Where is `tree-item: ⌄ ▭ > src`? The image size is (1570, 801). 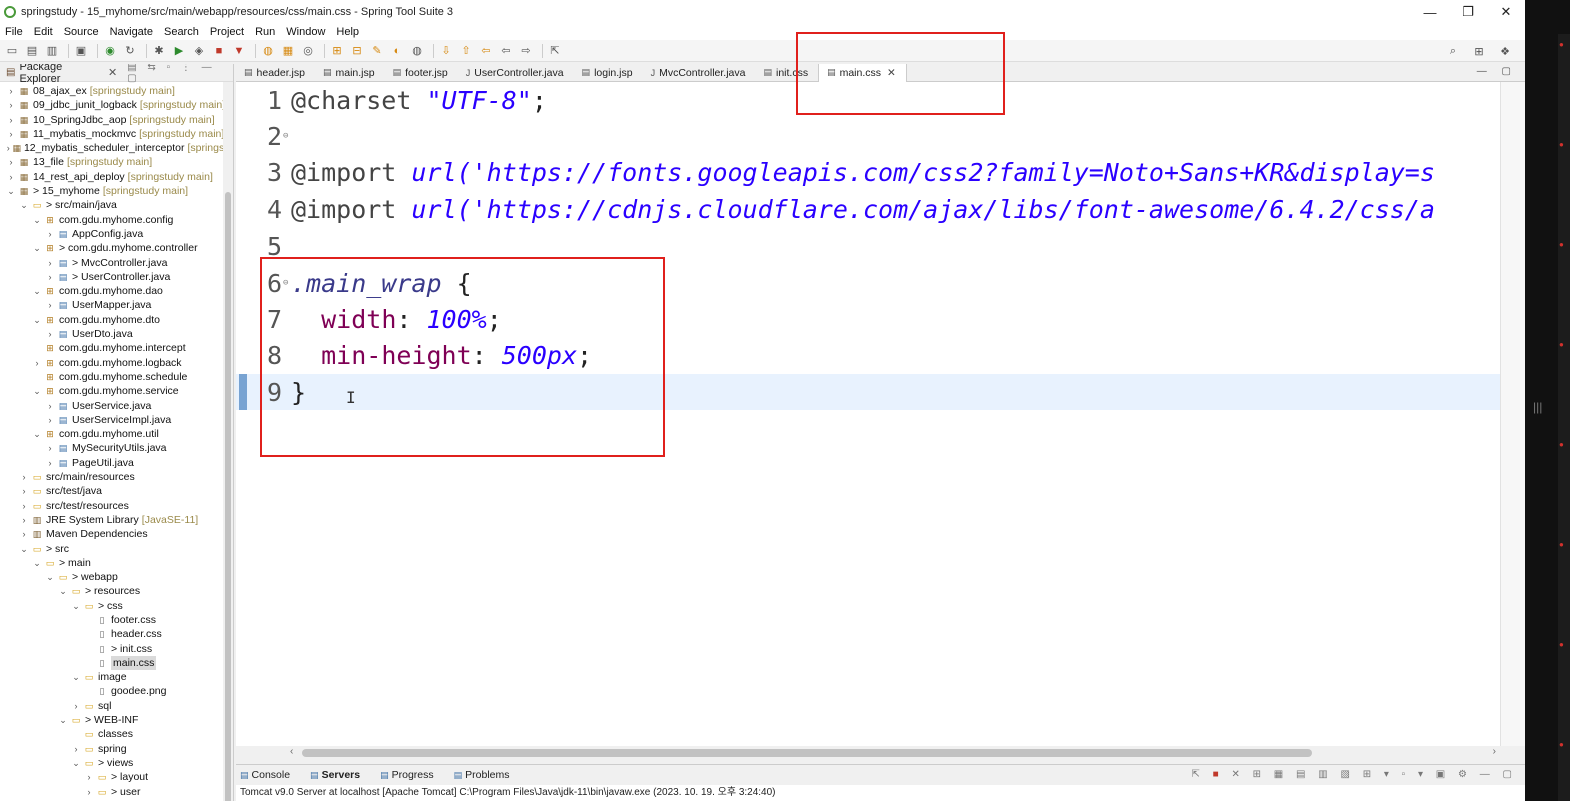 tree-item: ⌄ ▭ > src is located at coordinates (116, 549).